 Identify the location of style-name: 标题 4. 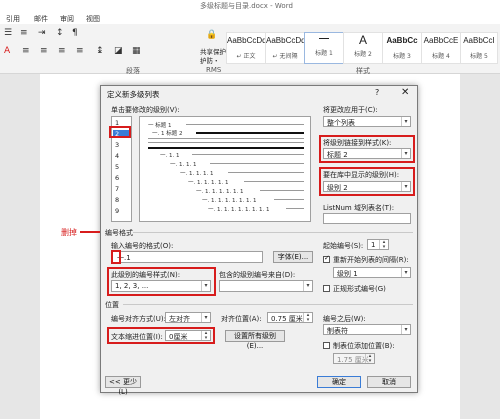
(441, 56).